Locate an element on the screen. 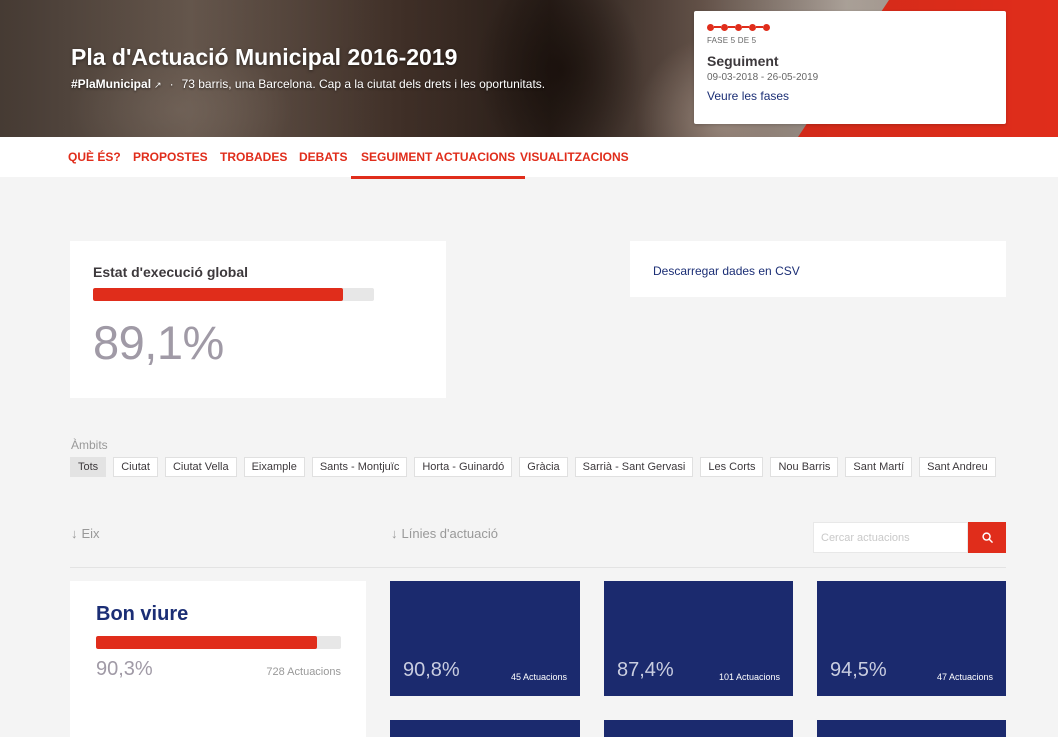  line-percentage: 87,4% is located at coordinates (645, 670).